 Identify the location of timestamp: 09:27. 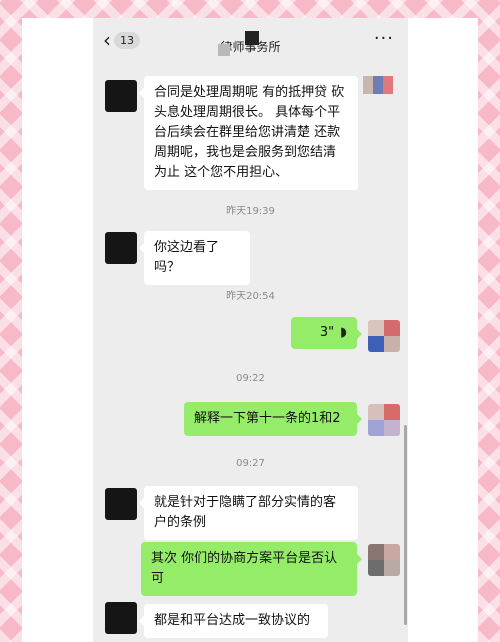
(250, 463).